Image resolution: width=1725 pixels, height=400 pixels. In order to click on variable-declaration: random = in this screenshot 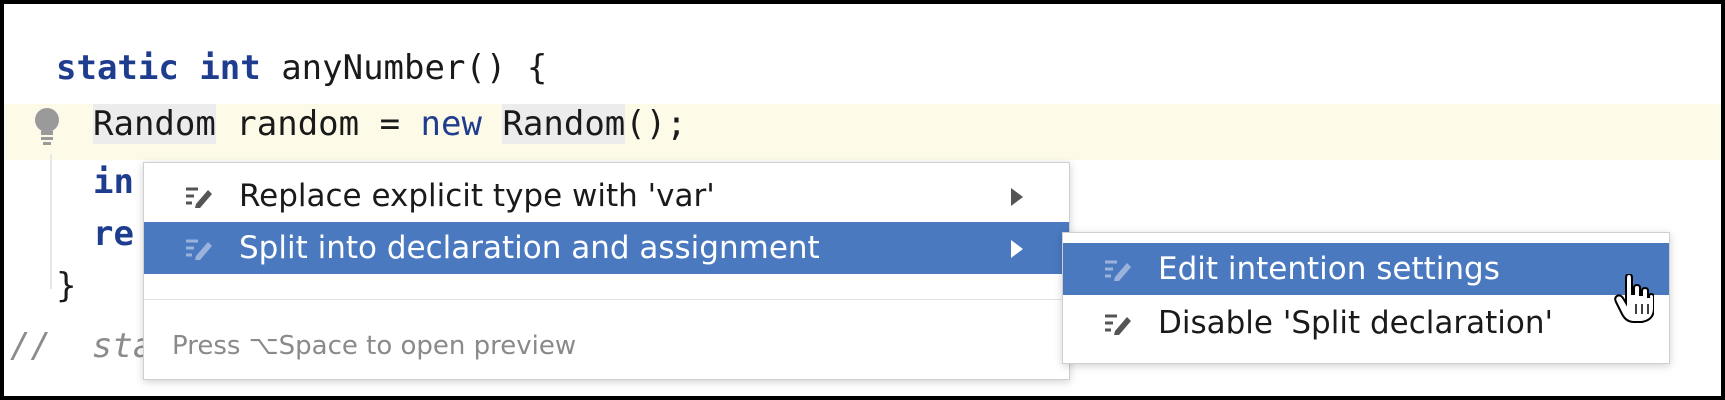, I will do `click(318, 124)`.